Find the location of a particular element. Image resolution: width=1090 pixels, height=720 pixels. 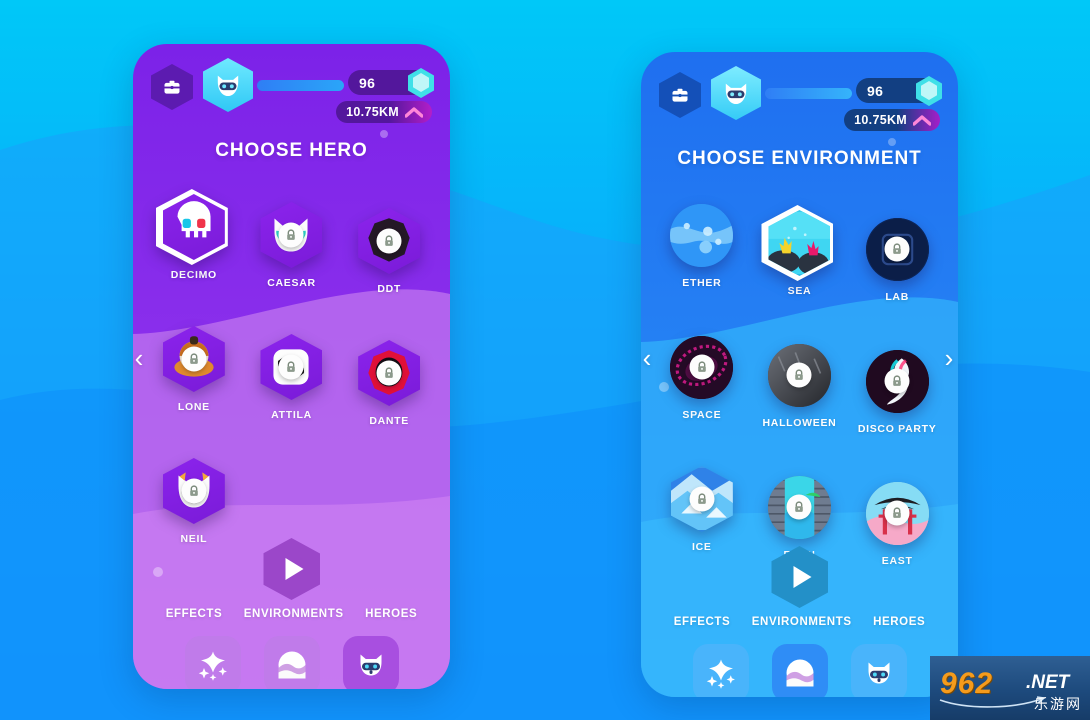

grid-item-halloween: HALLOWEEN is located at coordinates (800, 391).